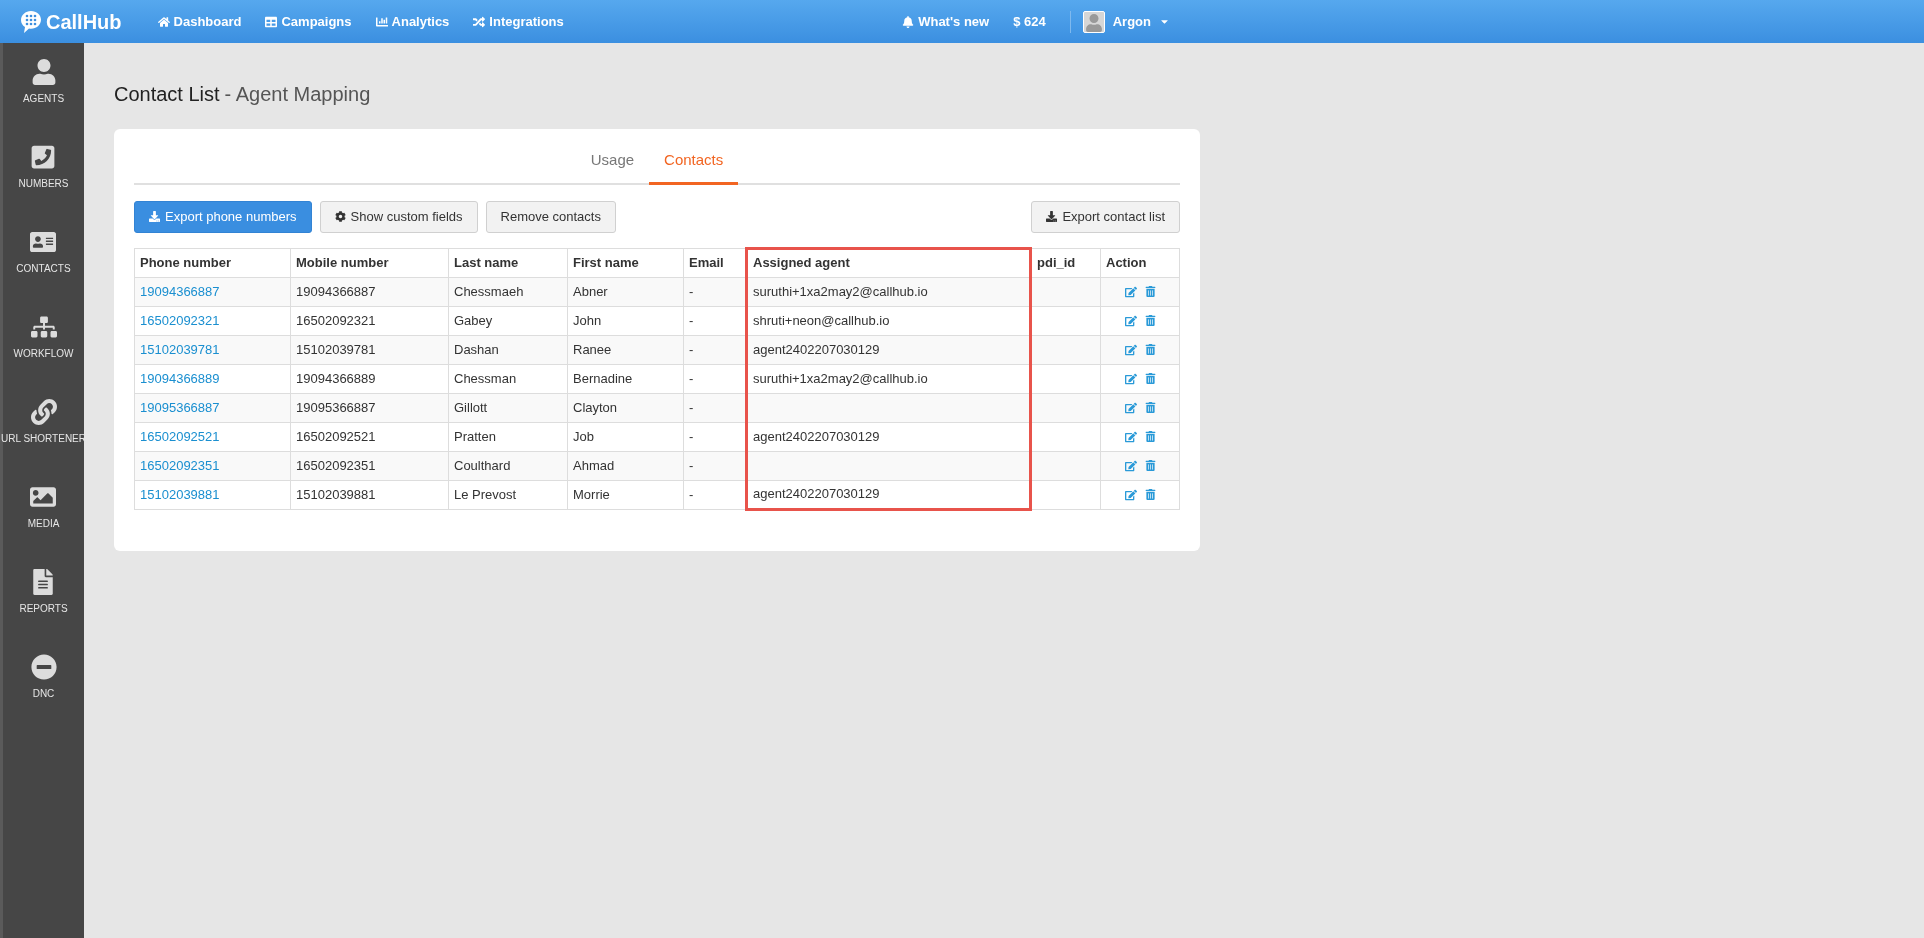 The image size is (1924, 938). What do you see at coordinates (625, 291) in the screenshot?
I see `table-cell: Abner` at bounding box center [625, 291].